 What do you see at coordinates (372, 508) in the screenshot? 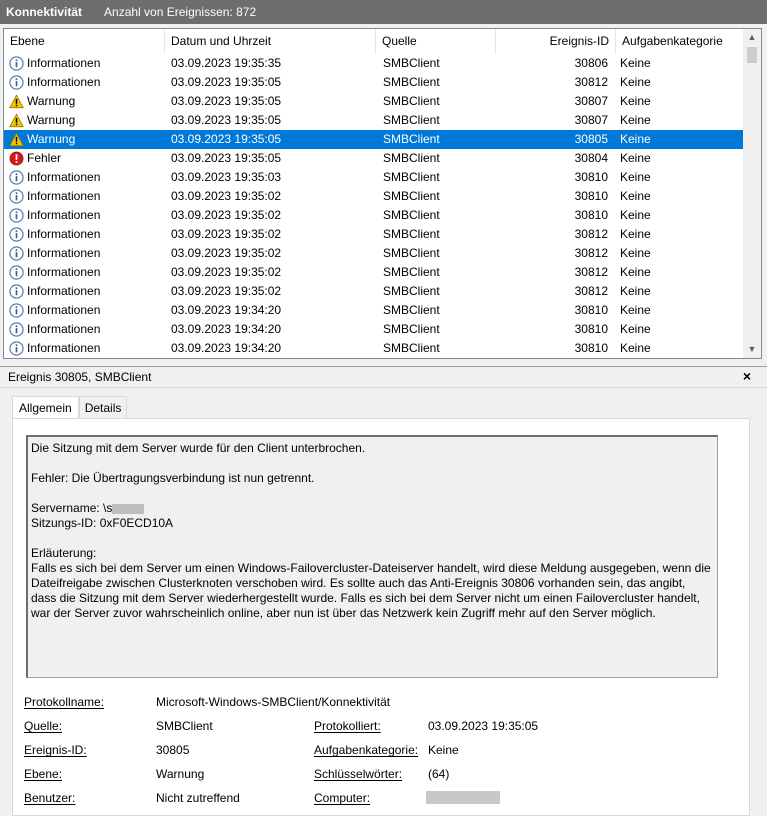
I see `description-server: Servername: \s` at bounding box center [372, 508].